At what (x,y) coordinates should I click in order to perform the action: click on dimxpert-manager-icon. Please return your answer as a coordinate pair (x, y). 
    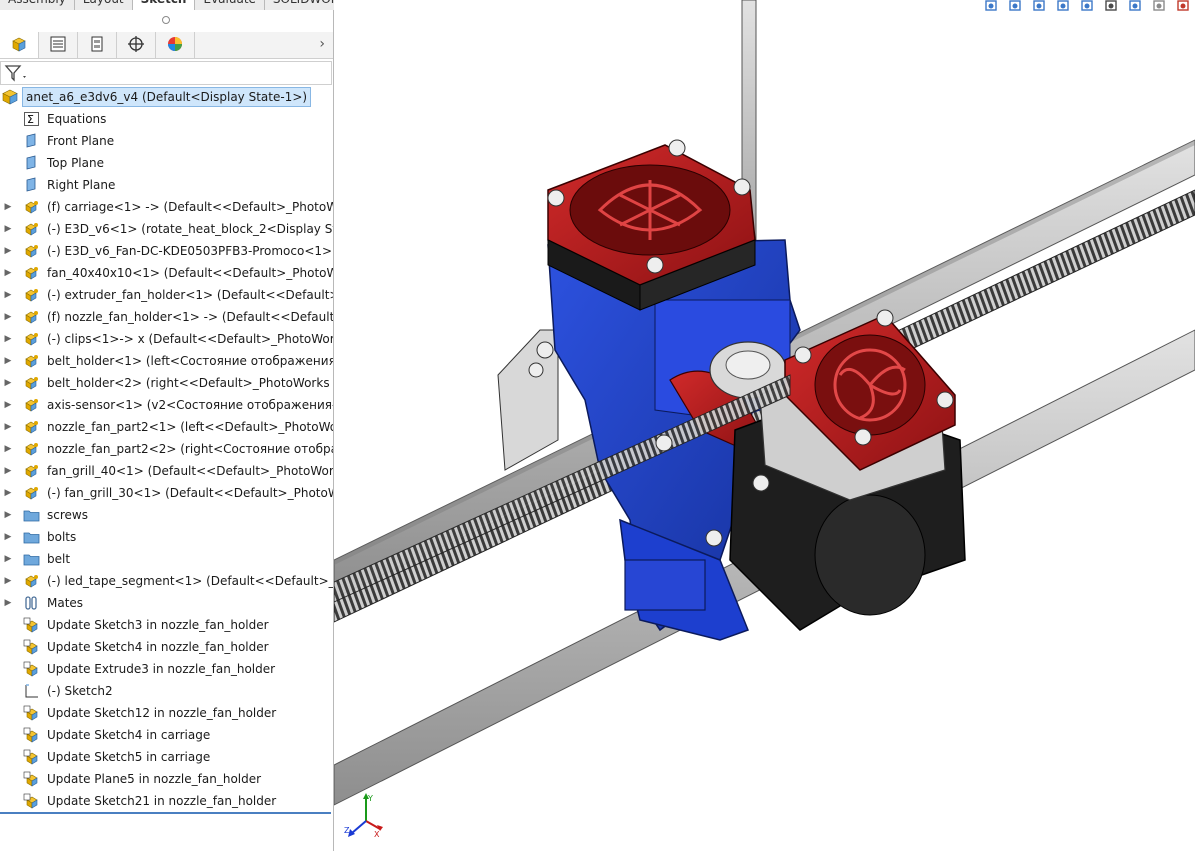
    Looking at the image, I should click on (136, 45).